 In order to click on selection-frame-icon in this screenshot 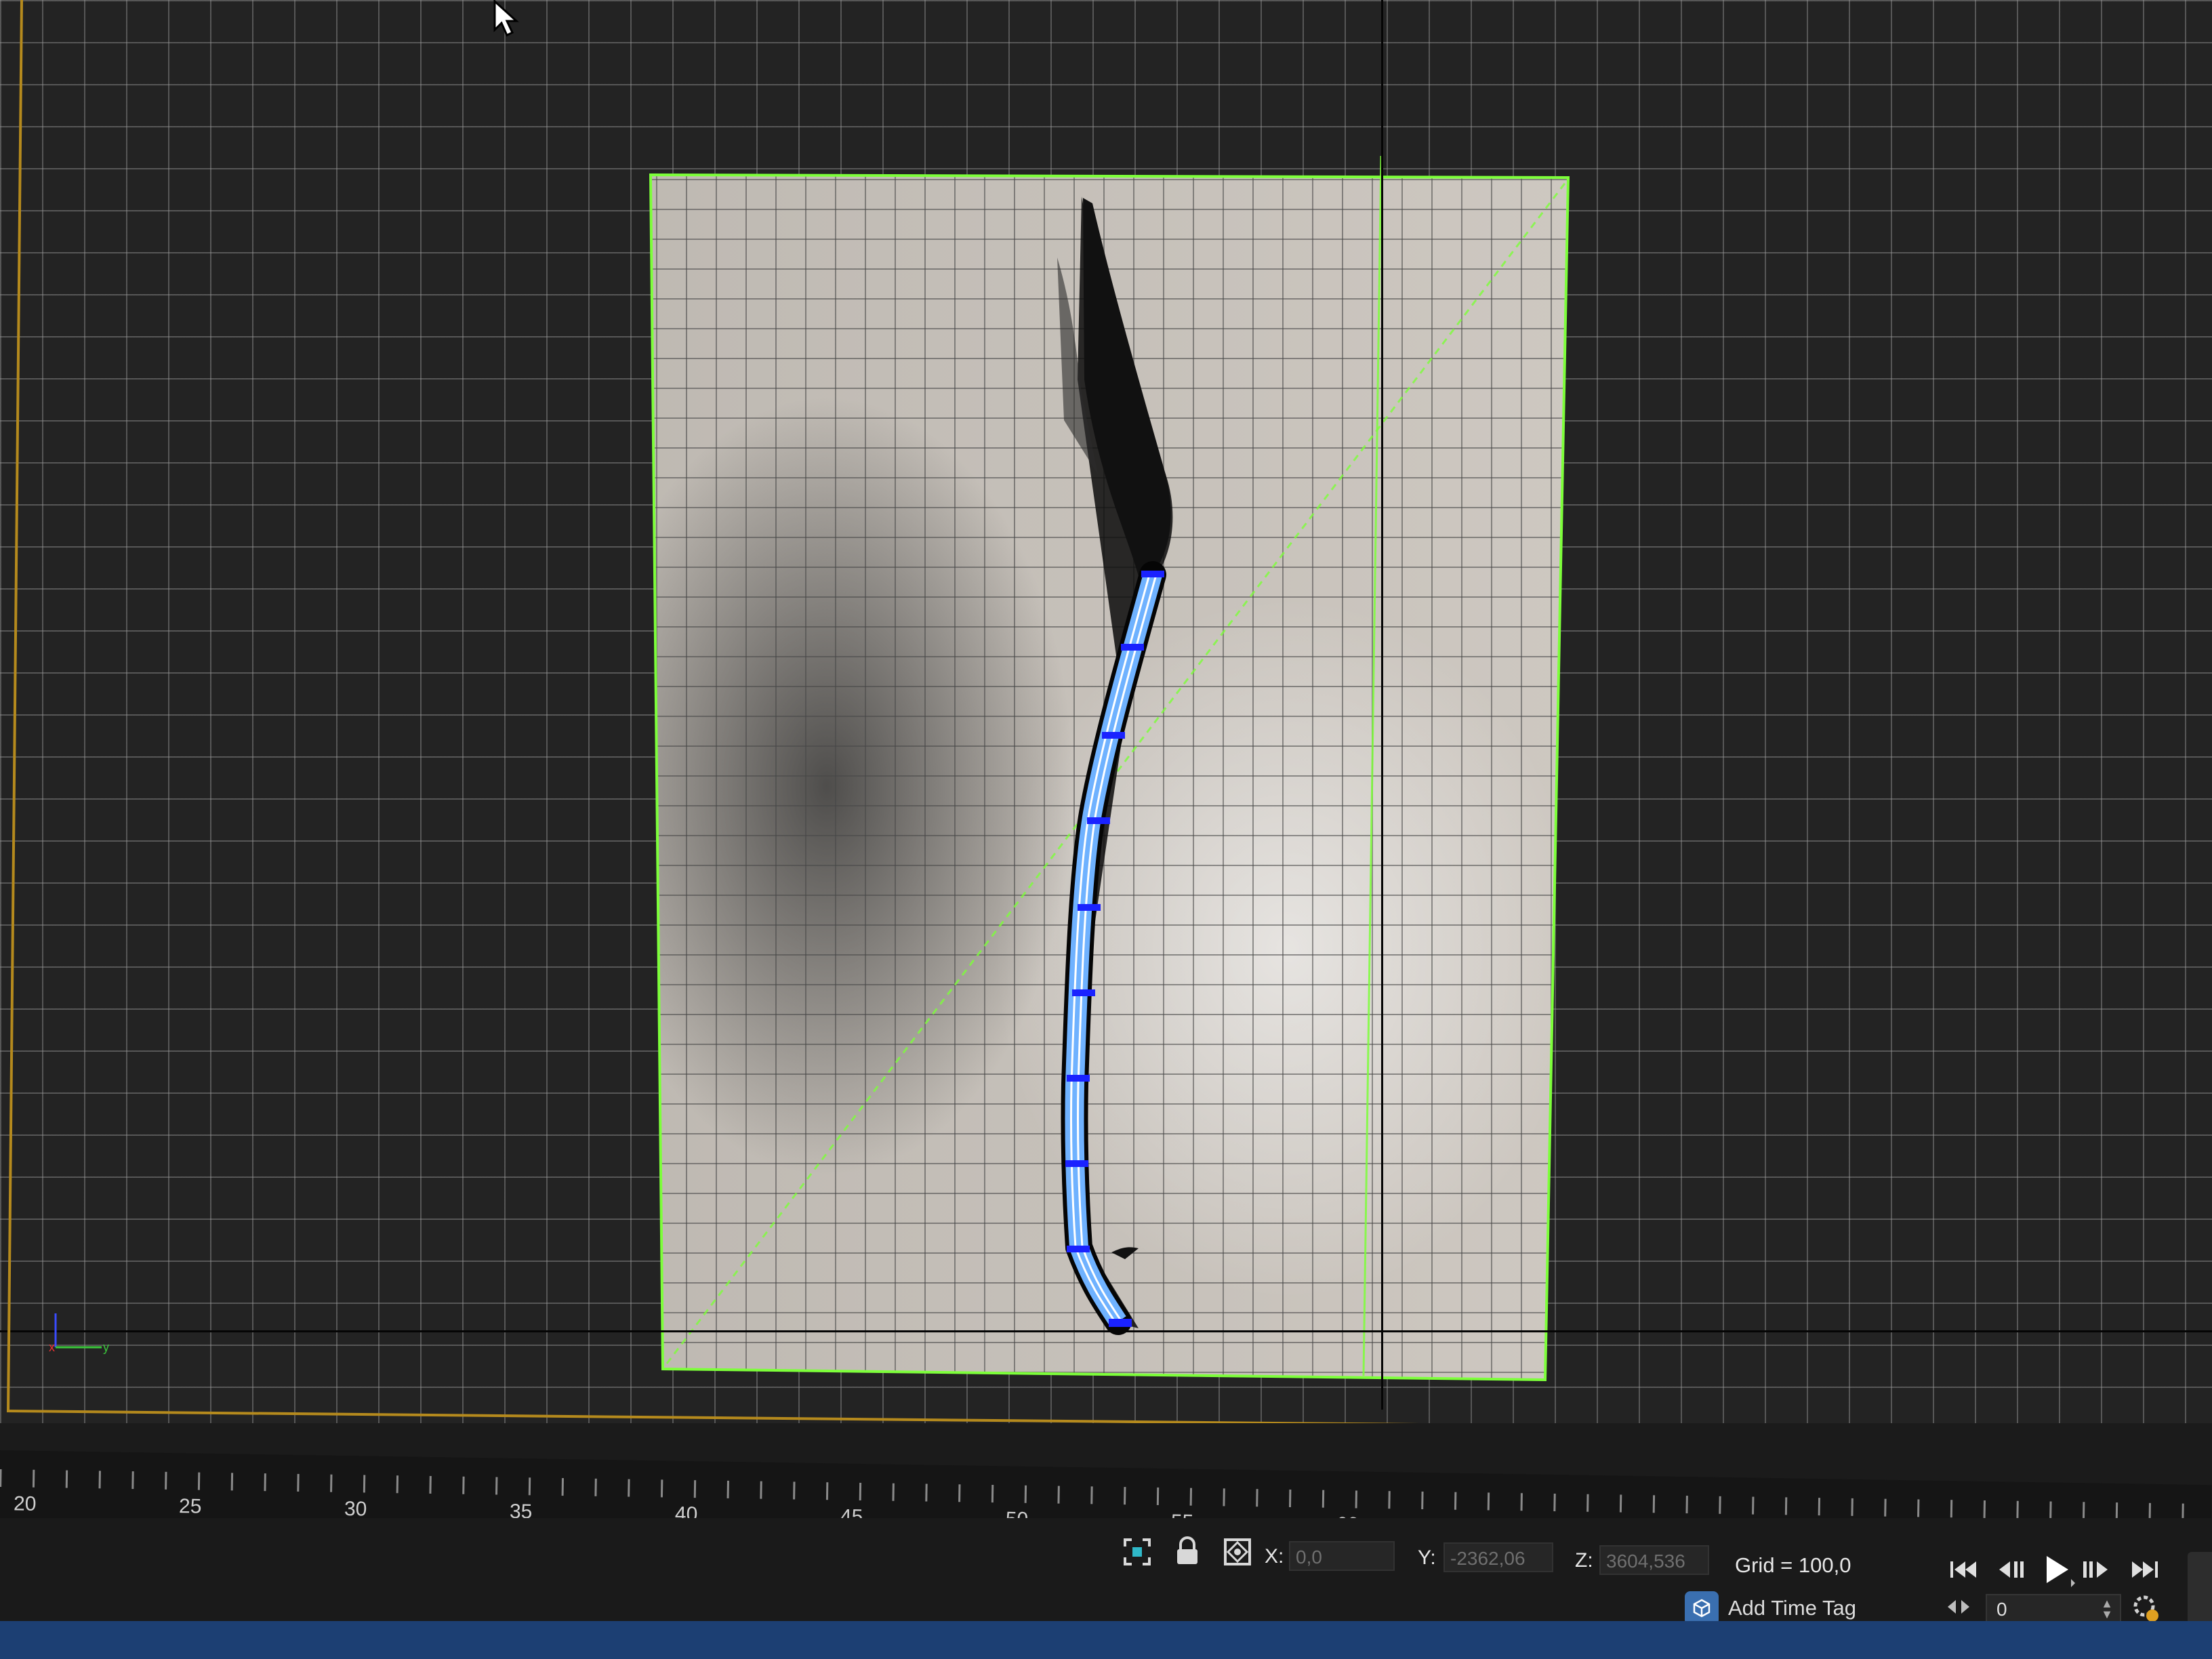, I will do `click(1137, 1552)`.